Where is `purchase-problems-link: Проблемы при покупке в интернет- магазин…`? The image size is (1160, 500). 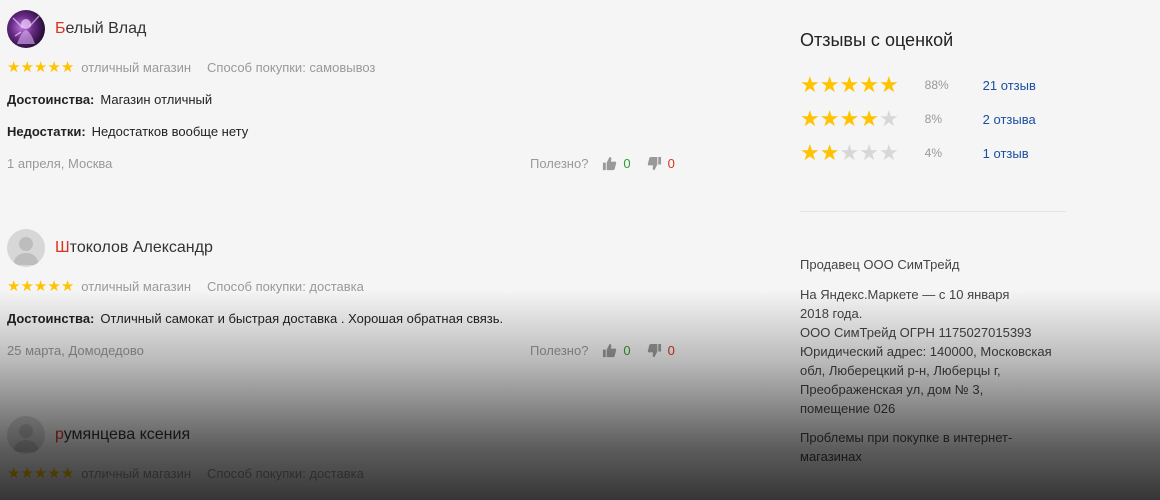
purchase-problems-link: Проблемы при покупке в интернет- магазин… is located at coordinates (935, 447).